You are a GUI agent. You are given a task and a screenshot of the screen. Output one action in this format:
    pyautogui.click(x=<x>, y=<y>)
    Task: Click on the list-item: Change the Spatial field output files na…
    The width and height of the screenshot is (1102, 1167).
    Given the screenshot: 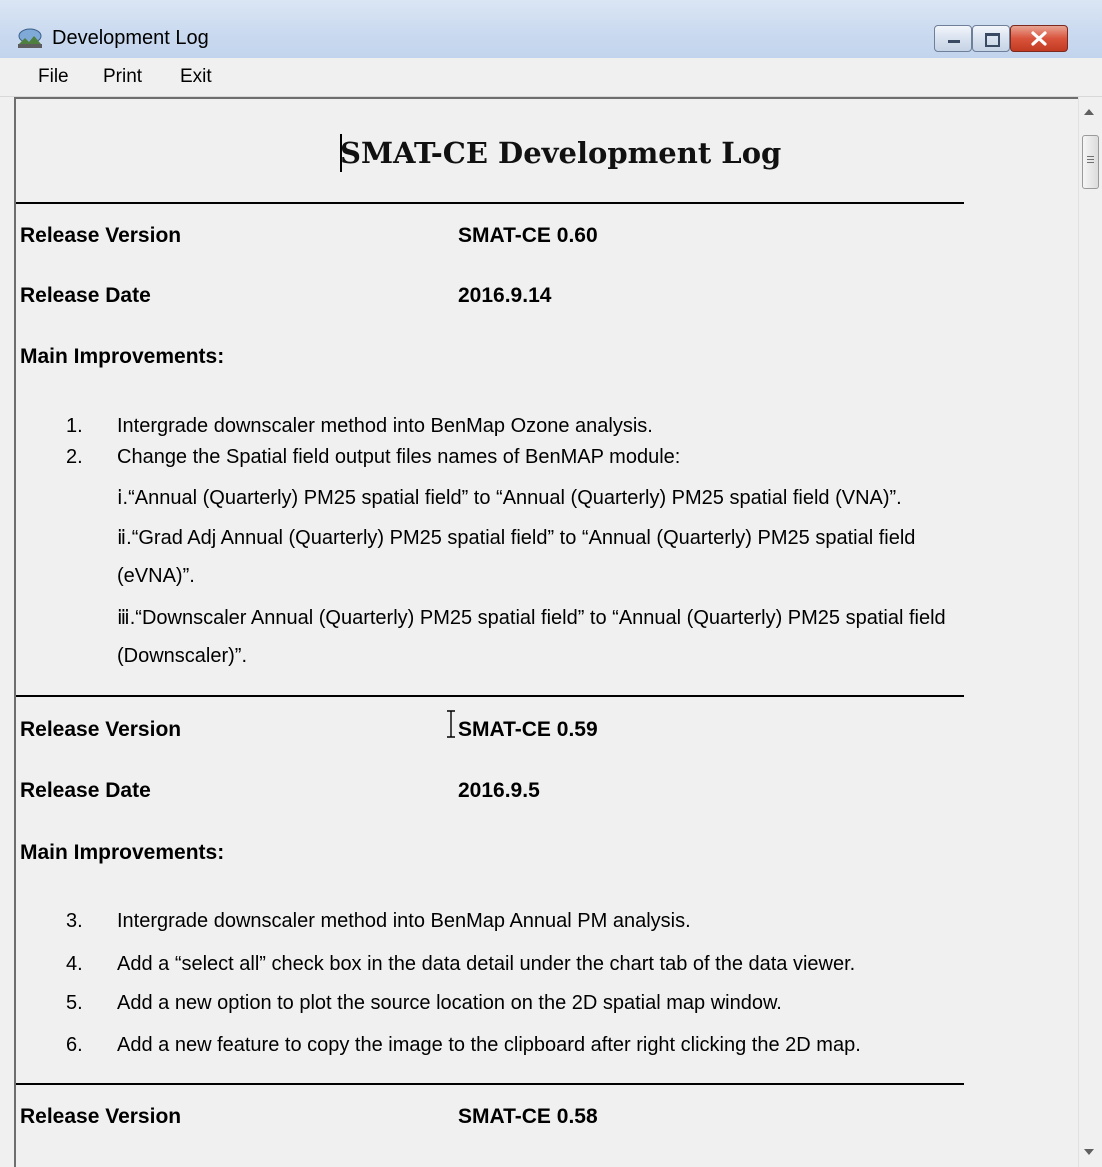 What is the action you would take?
    pyautogui.click(x=399, y=457)
    